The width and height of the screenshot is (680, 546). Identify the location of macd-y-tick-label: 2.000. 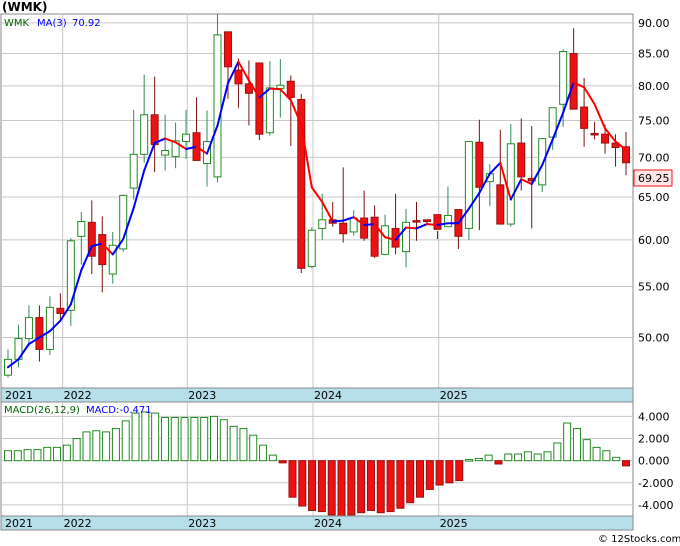
(654, 439).